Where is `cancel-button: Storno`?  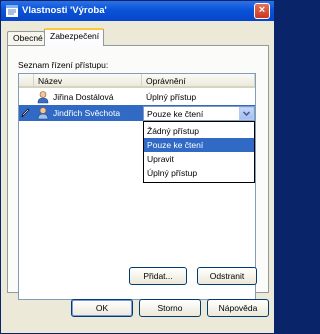 cancel-button: Storno is located at coordinates (170, 308).